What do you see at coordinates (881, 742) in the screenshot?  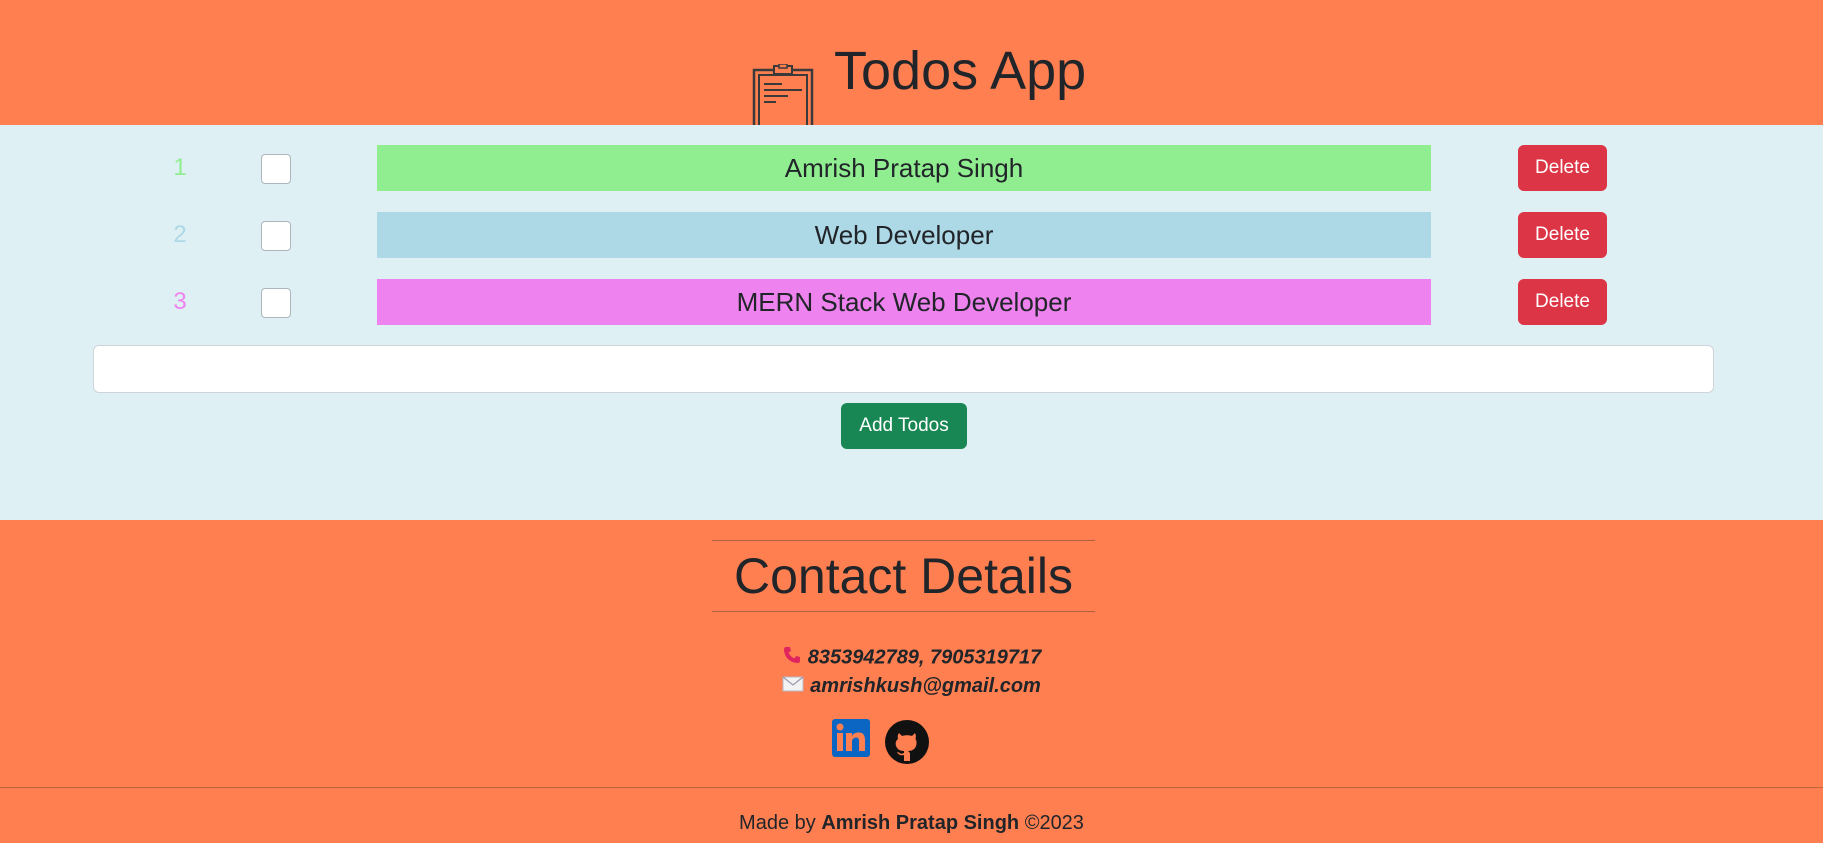 I see `social-links` at bounding box center [881, 742].